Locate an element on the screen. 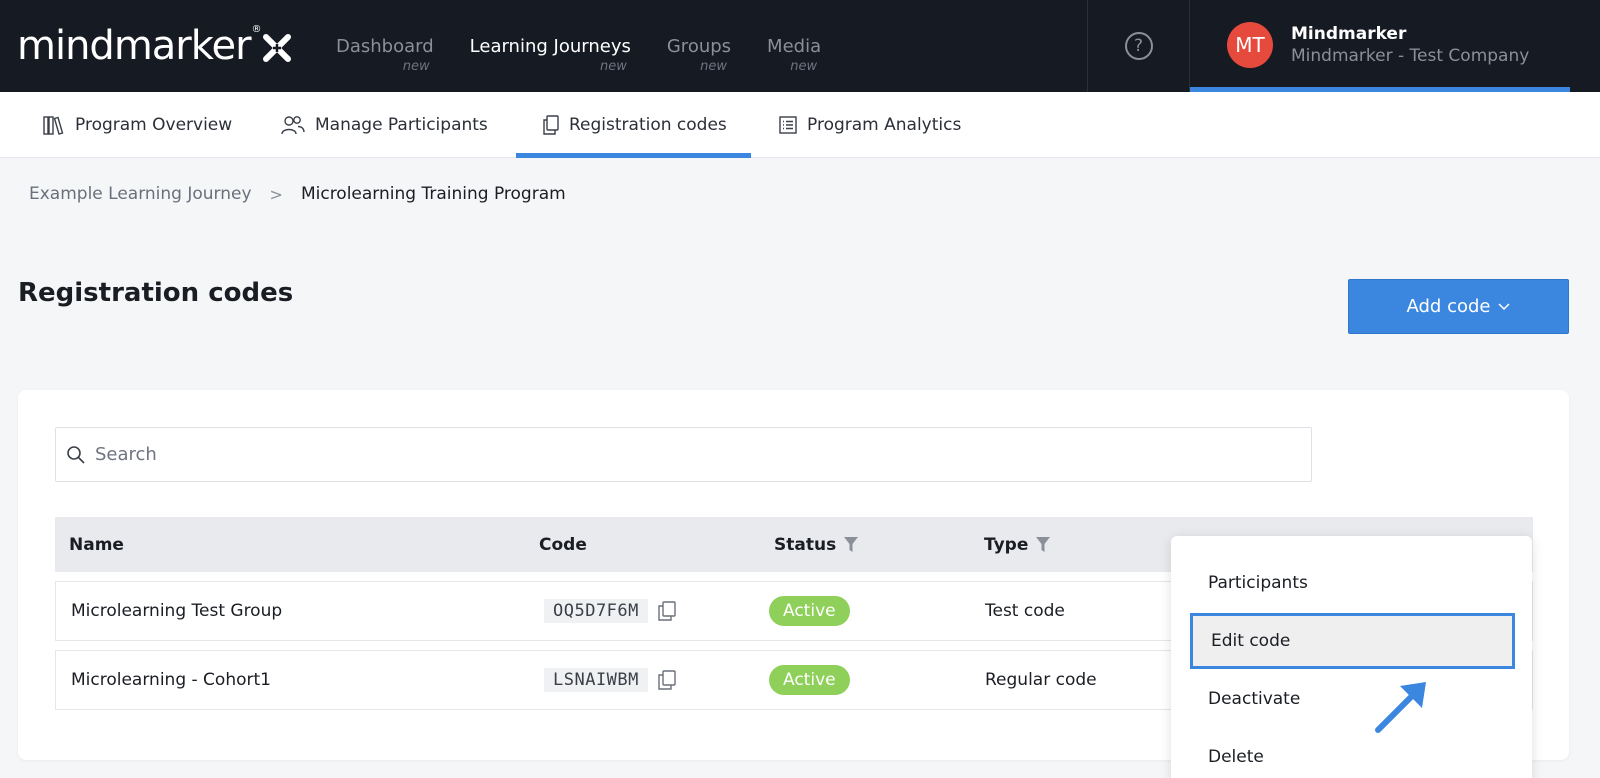  mindmarker-logo: mindmarker ® is located at coordinates (154, 46).